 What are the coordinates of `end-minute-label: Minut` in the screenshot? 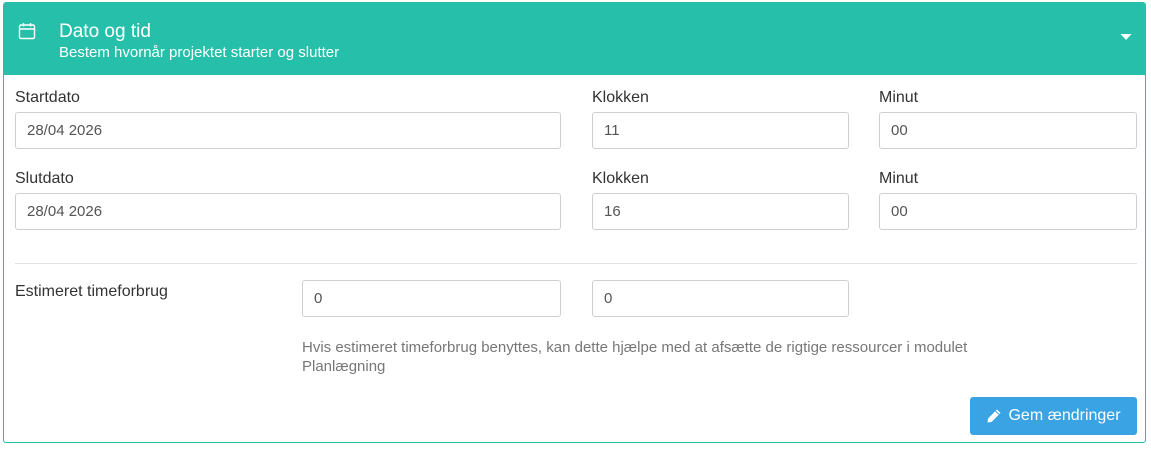 It's located at (899, 178).